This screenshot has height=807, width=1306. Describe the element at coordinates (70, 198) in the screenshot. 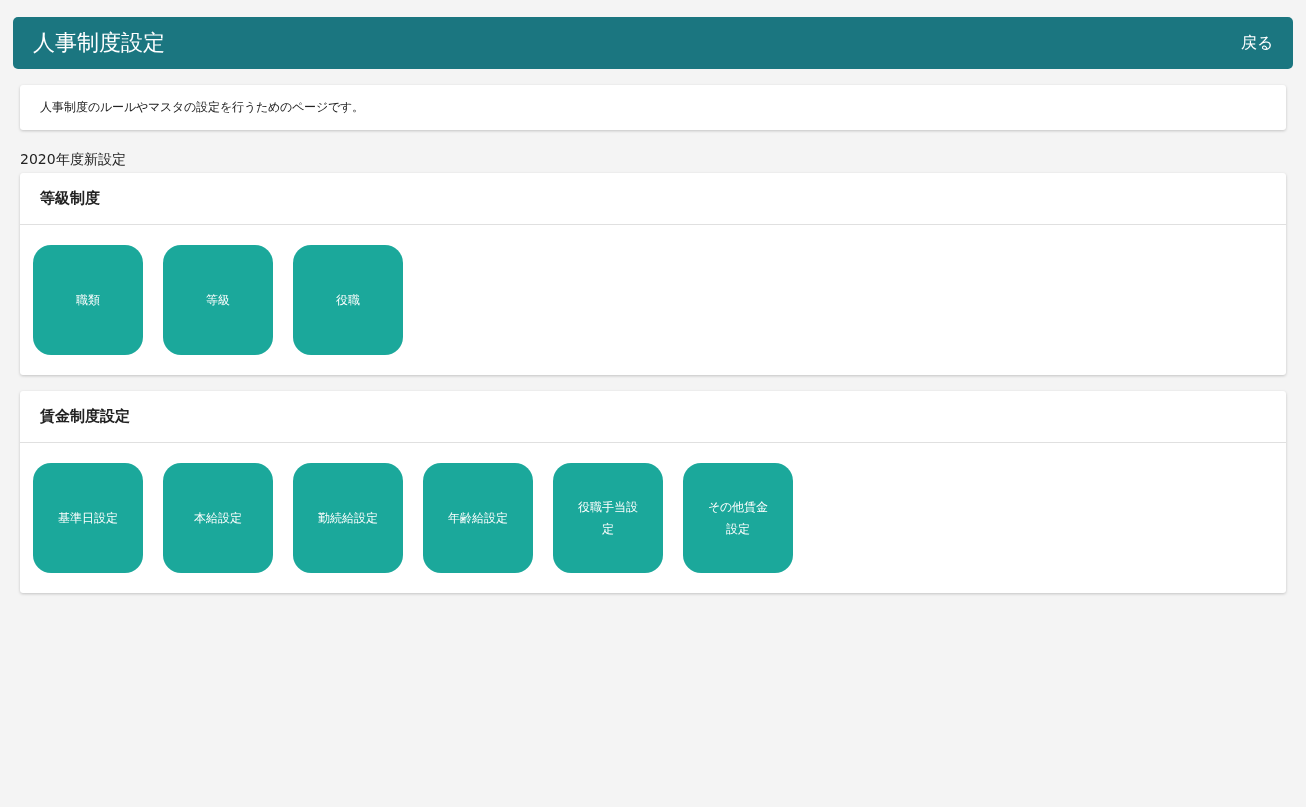

I see `card-title: 等級制度` at that location.